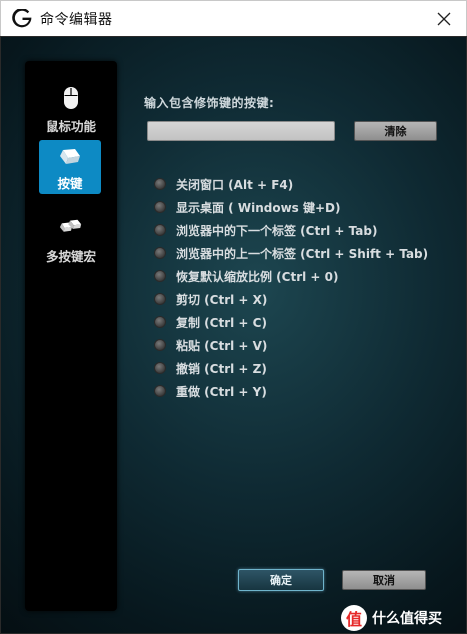 Image resolution: width=467 pixels, height=634 pixels. I want to click on ok-button: 确定, so click(281, 580).